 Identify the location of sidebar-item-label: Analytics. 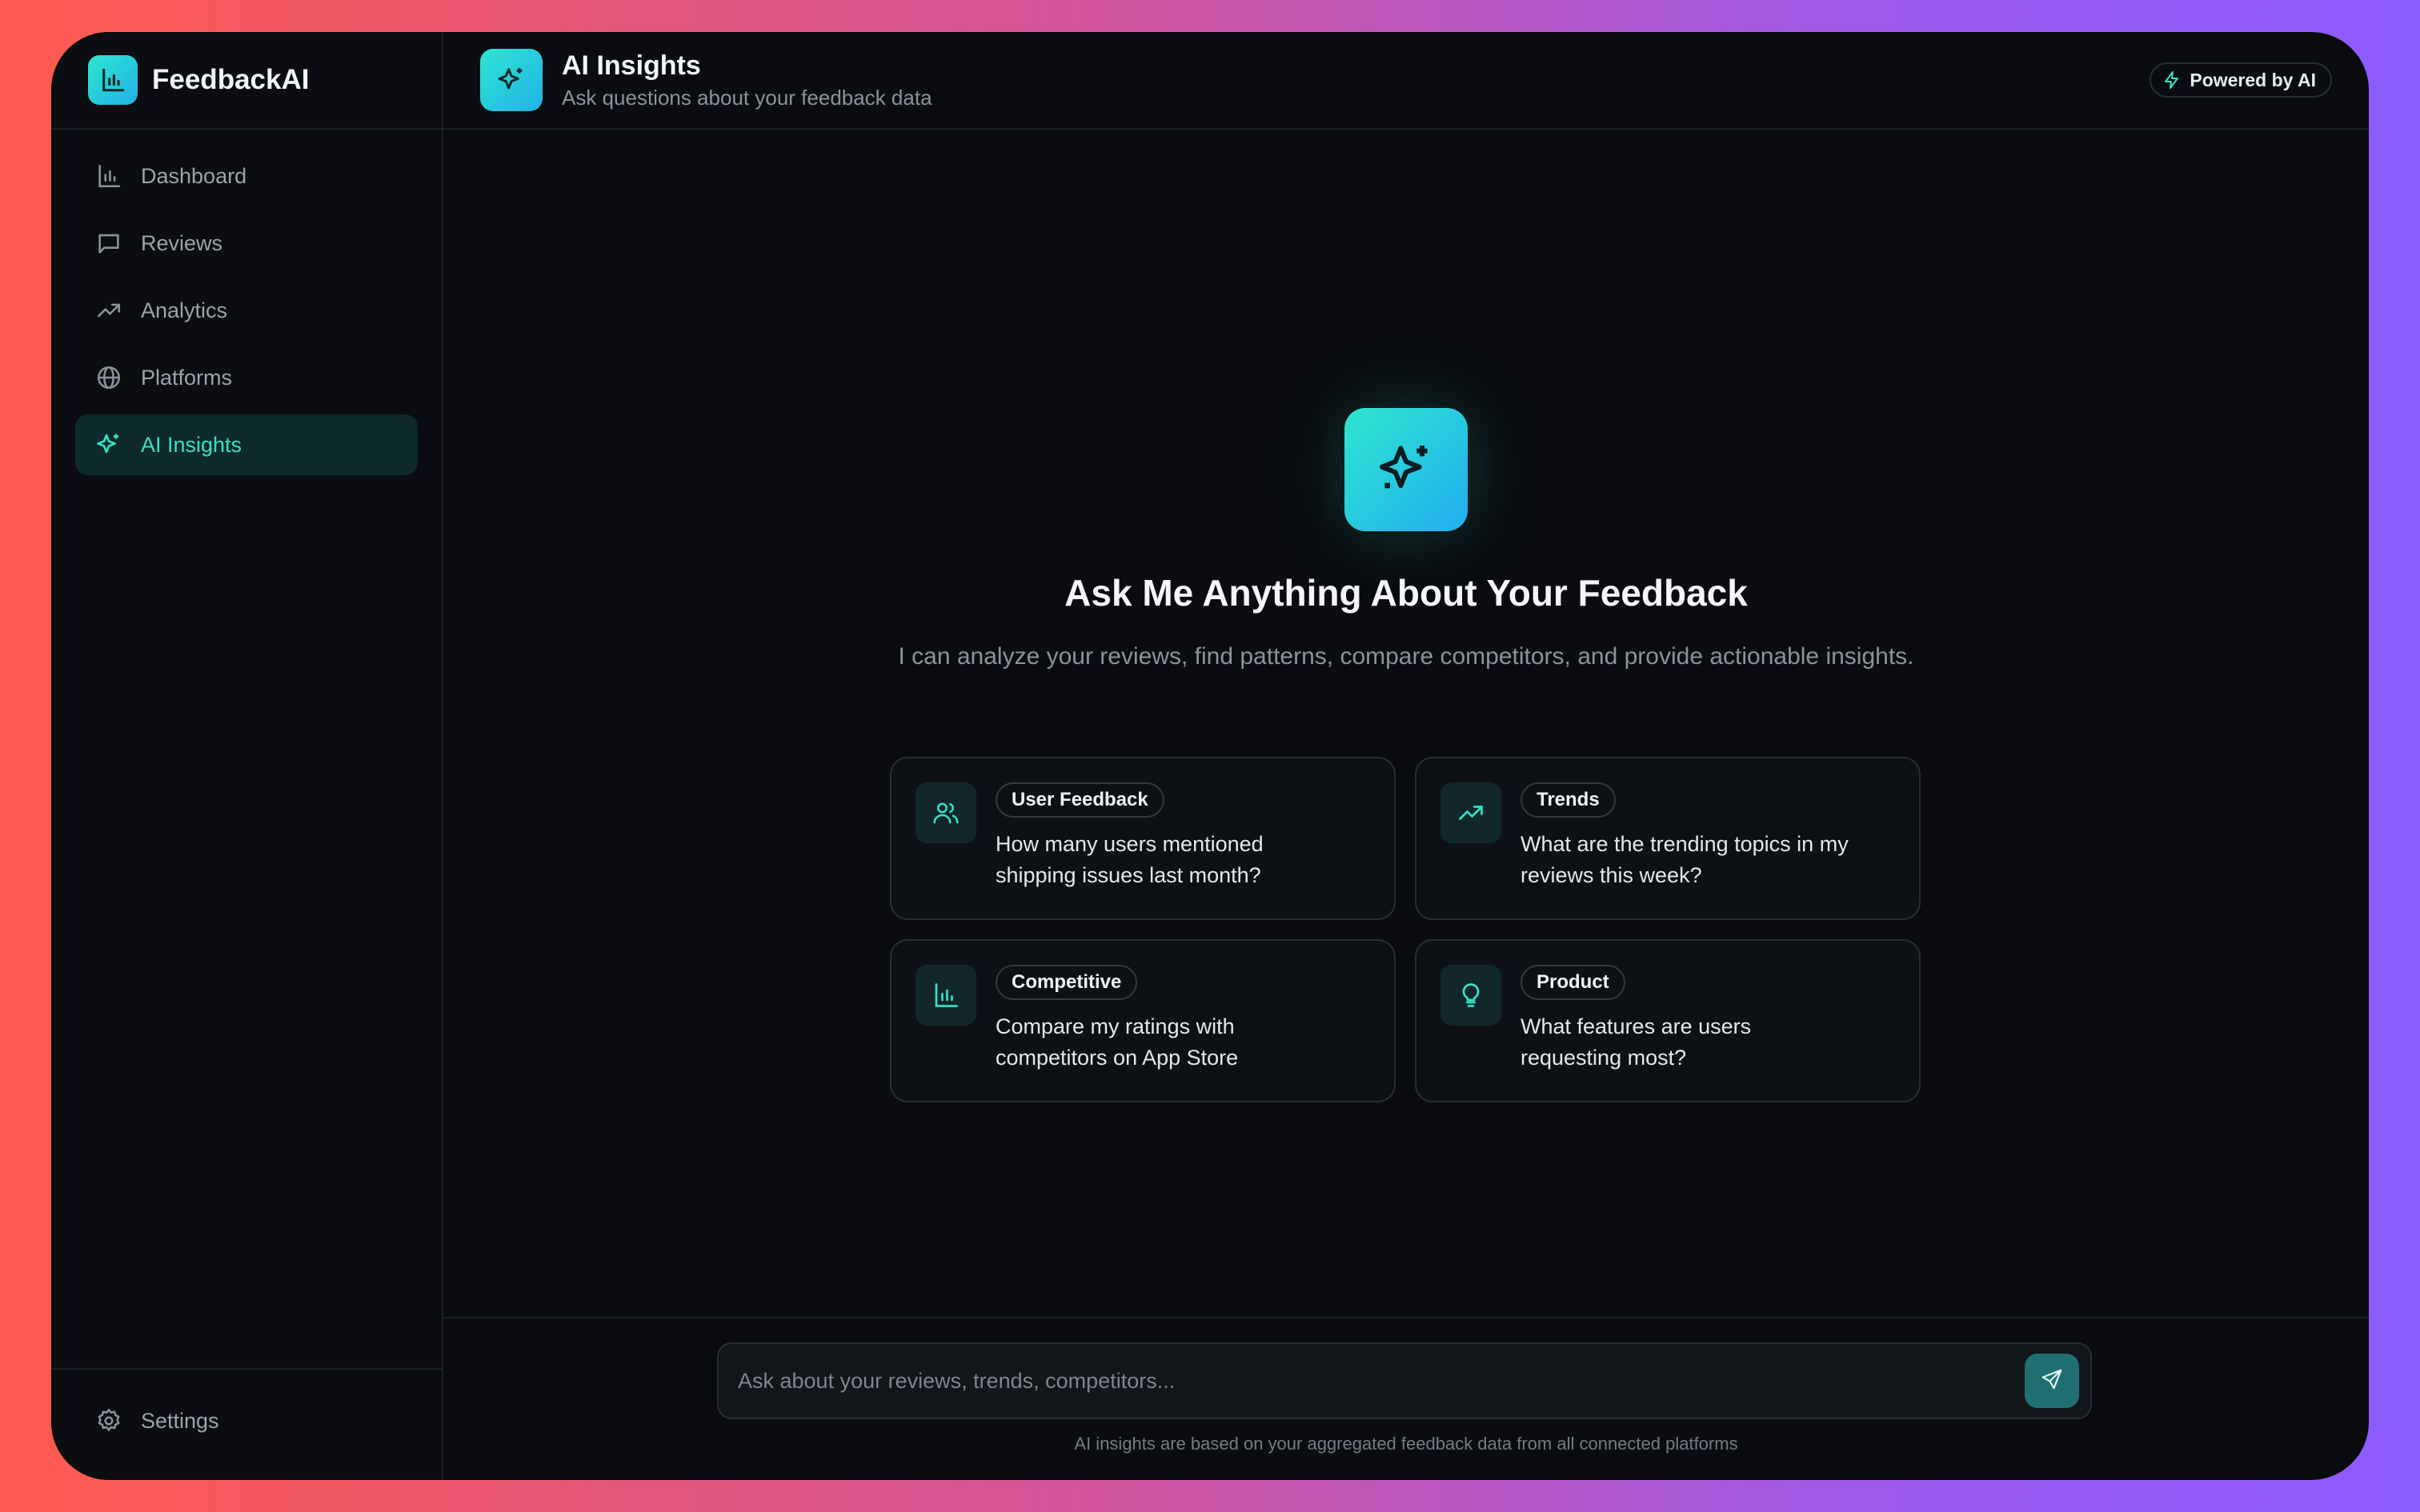
(184, 310).